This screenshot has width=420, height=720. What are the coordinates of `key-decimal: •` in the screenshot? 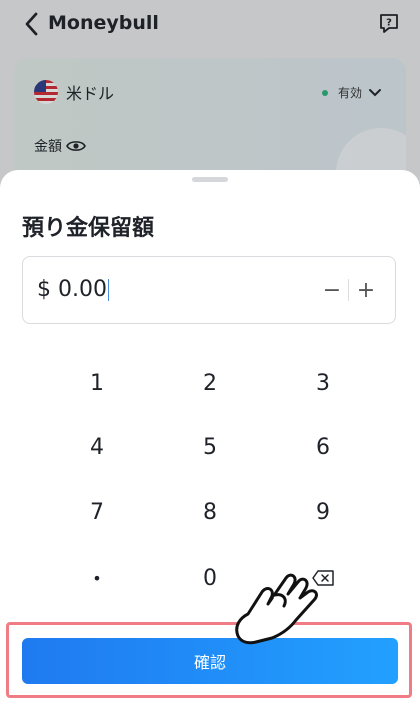 It's located at (97, 578).